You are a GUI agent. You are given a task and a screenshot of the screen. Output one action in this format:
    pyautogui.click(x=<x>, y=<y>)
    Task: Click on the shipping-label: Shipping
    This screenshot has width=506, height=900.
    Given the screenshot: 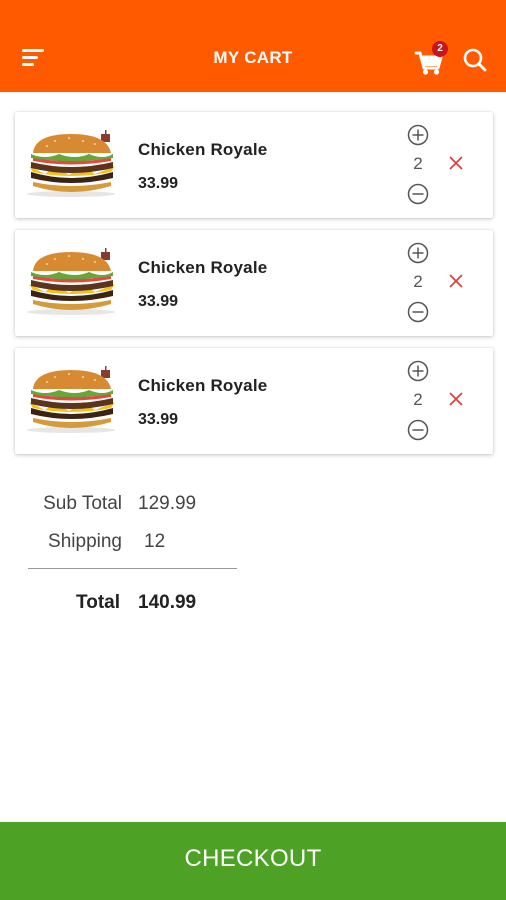 What is the action you would take?
    pyautogui.click(x=85, y=541)
    